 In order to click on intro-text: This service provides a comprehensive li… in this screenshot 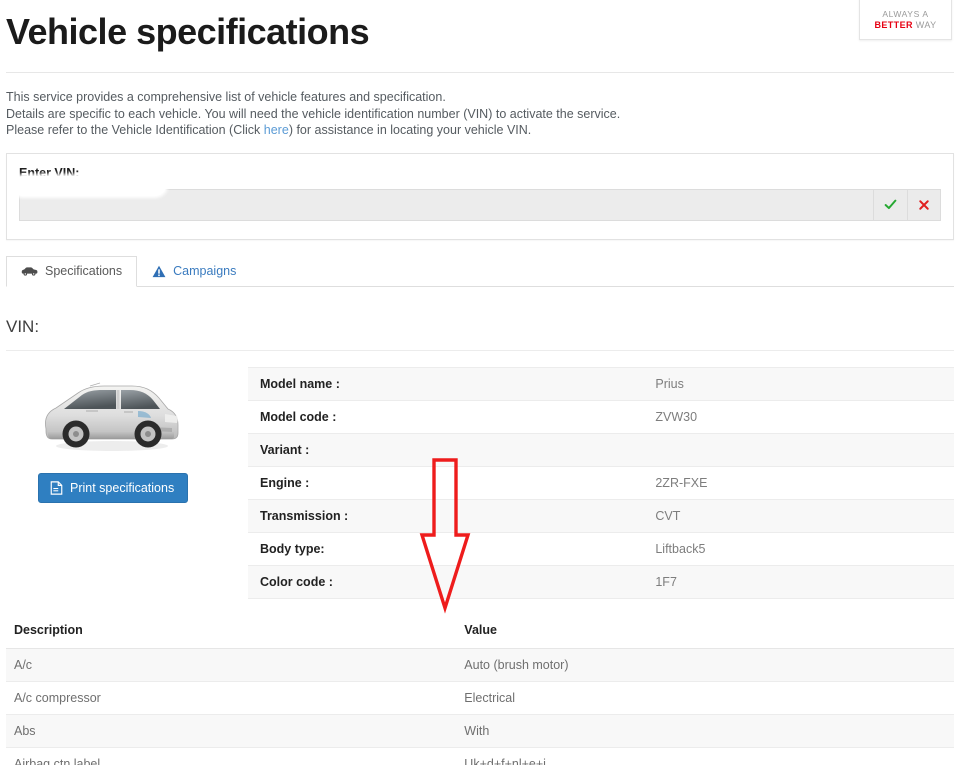, I will do `click(483, 114)`.